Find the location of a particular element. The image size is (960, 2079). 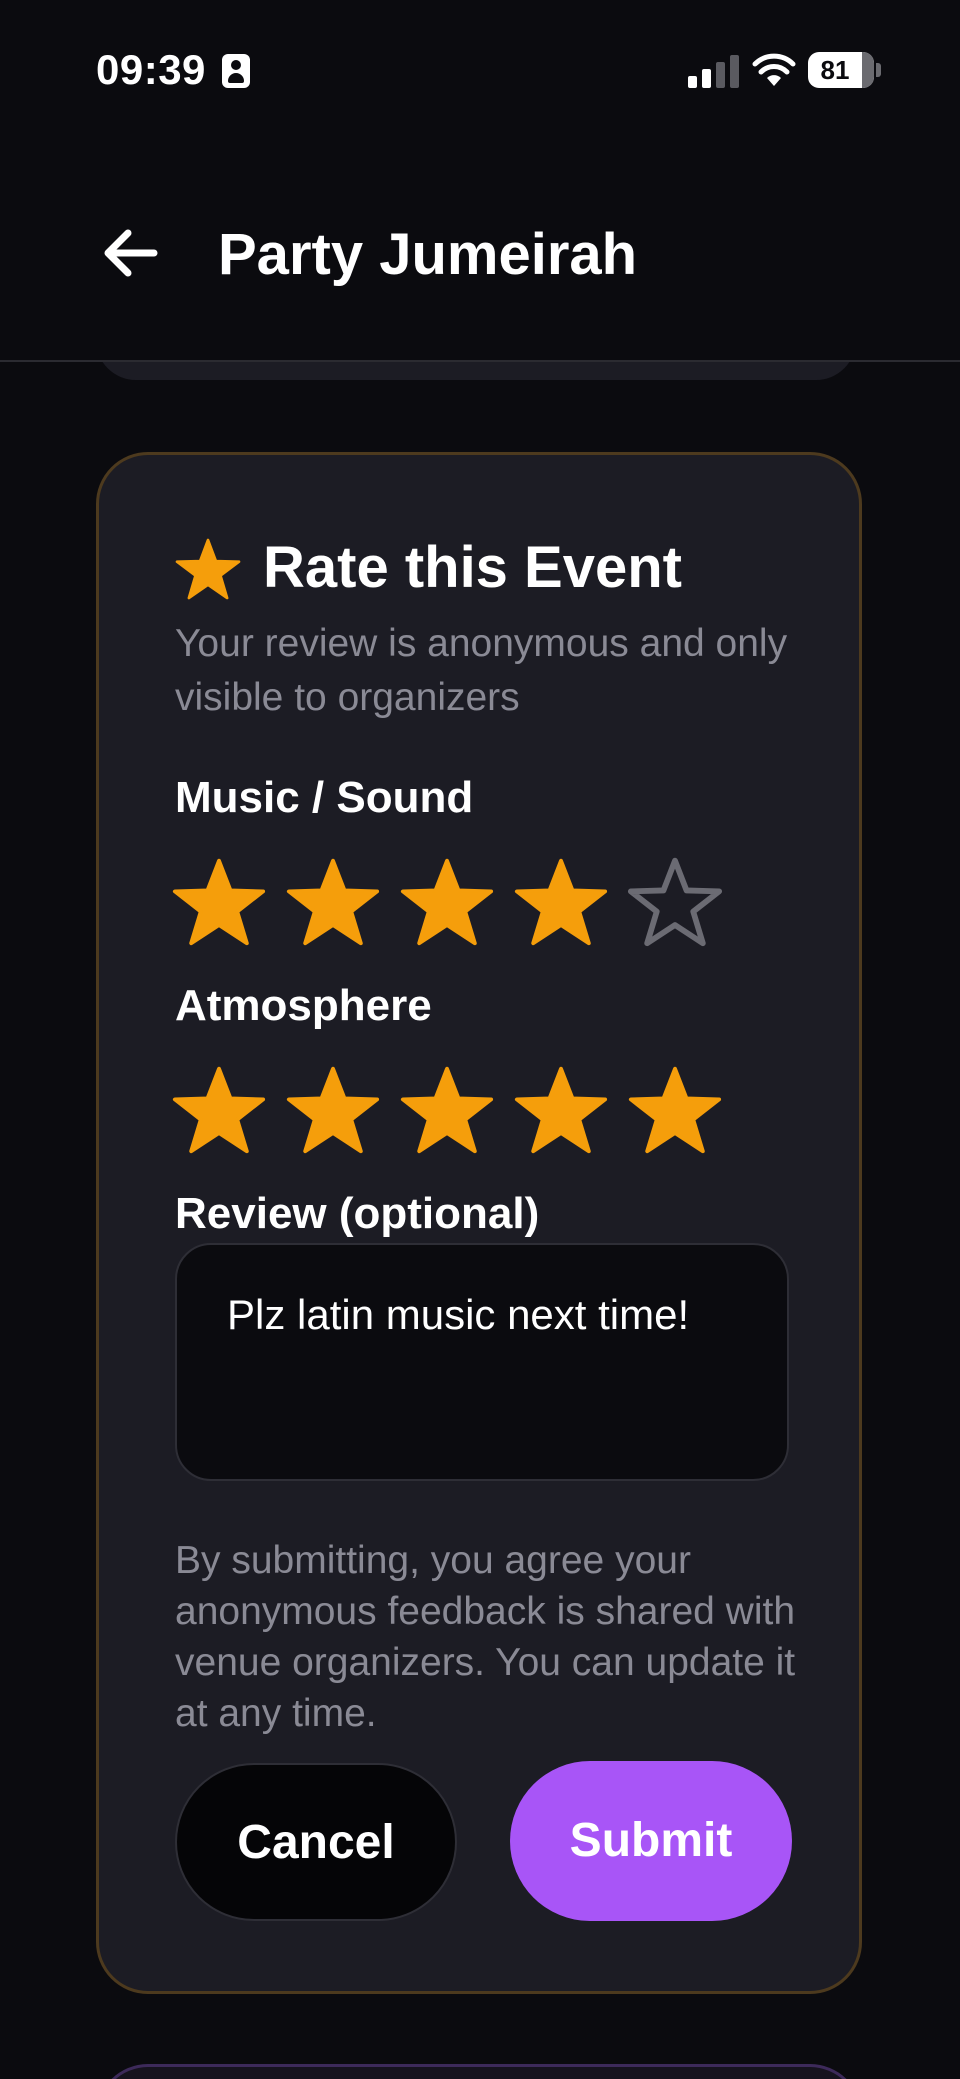

music-sound-star-4-filled-icon is located at coordinates (561, 901).